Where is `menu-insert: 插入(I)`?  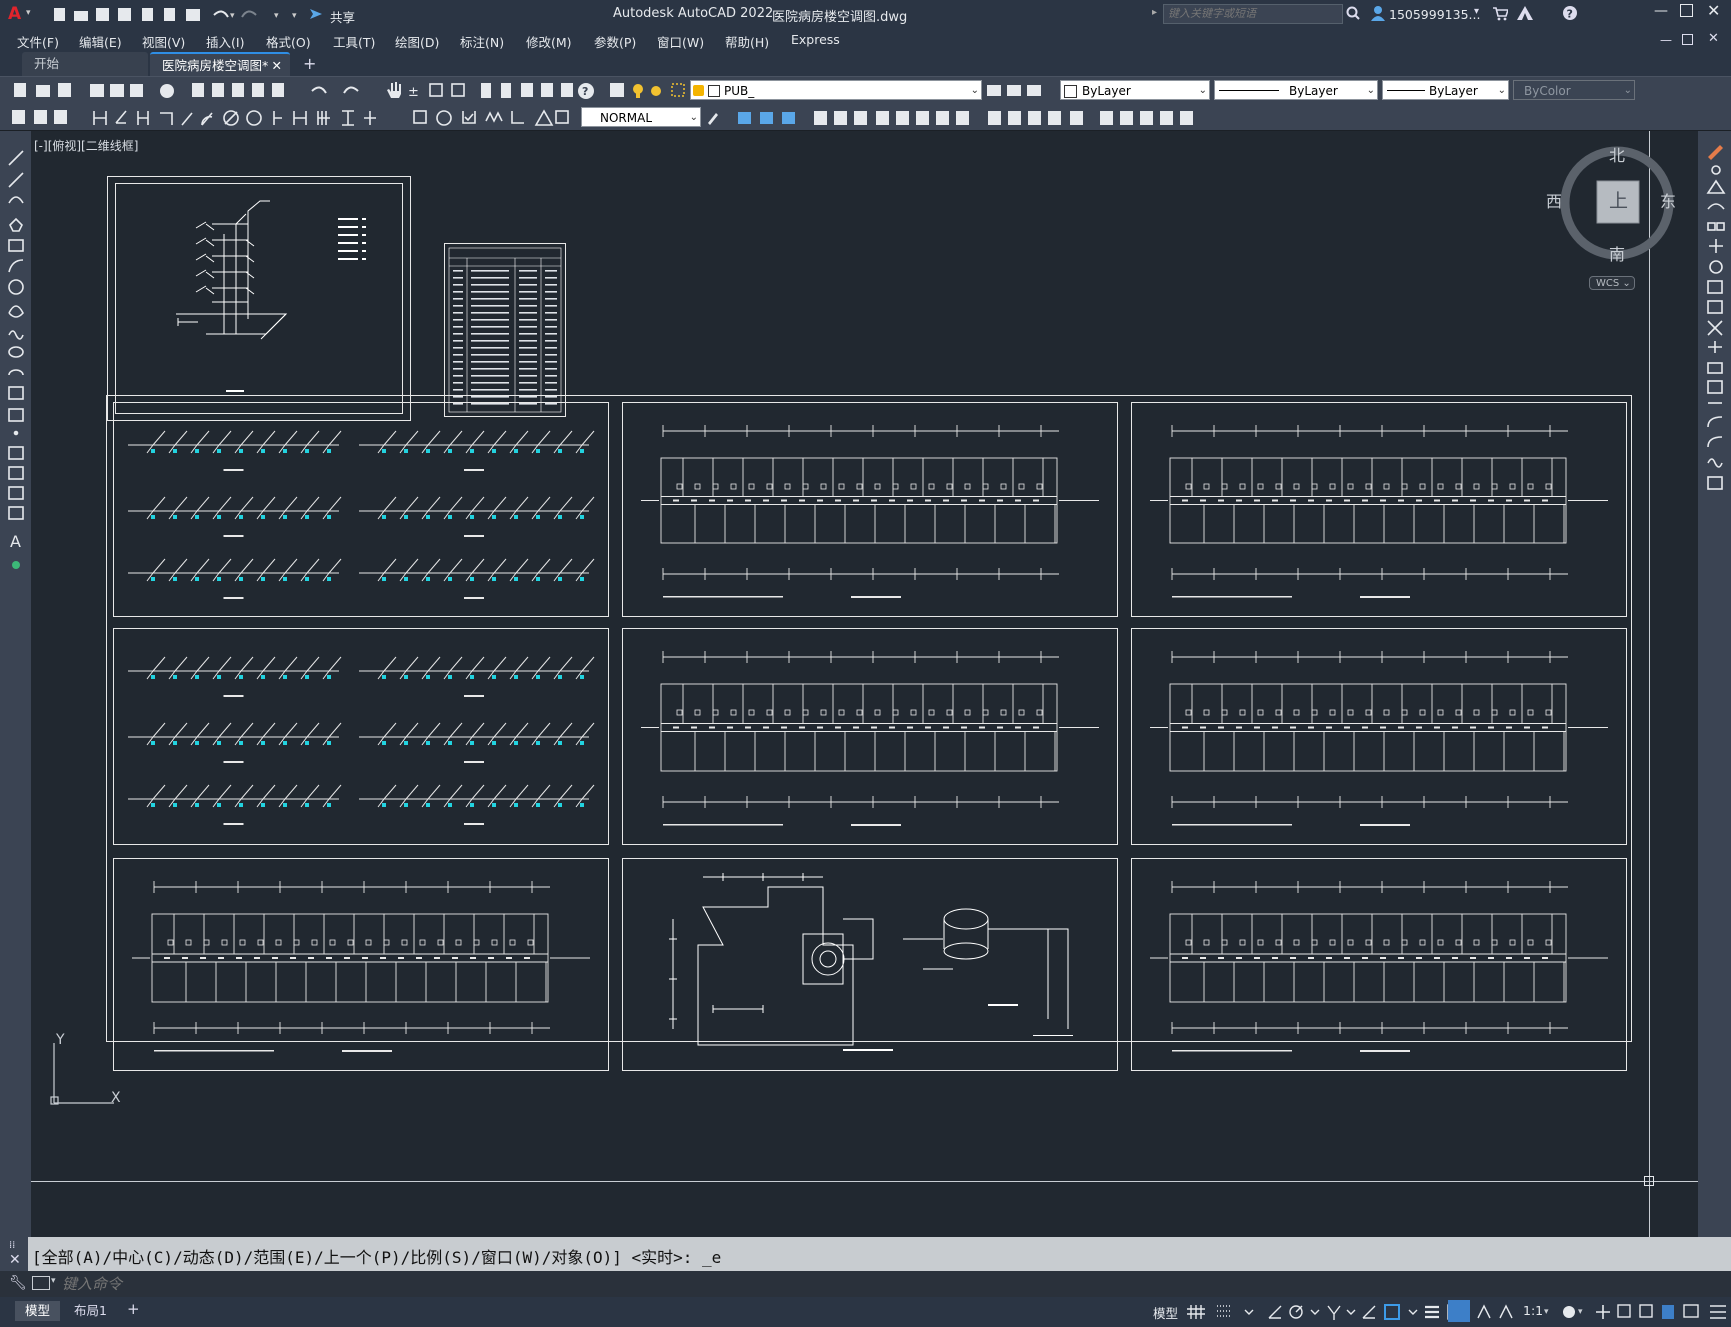
menu-insert: 插入(I) is located at coordinates (225, 41).